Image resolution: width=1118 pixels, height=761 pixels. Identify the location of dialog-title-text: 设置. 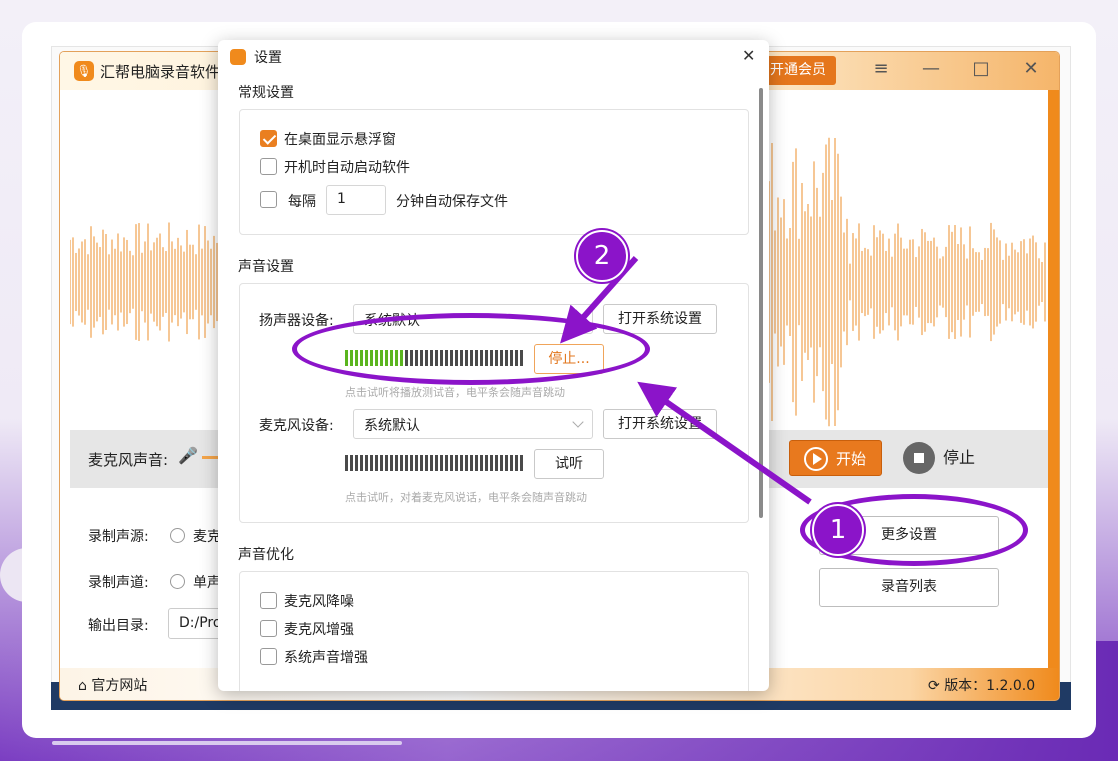
(268, 58).